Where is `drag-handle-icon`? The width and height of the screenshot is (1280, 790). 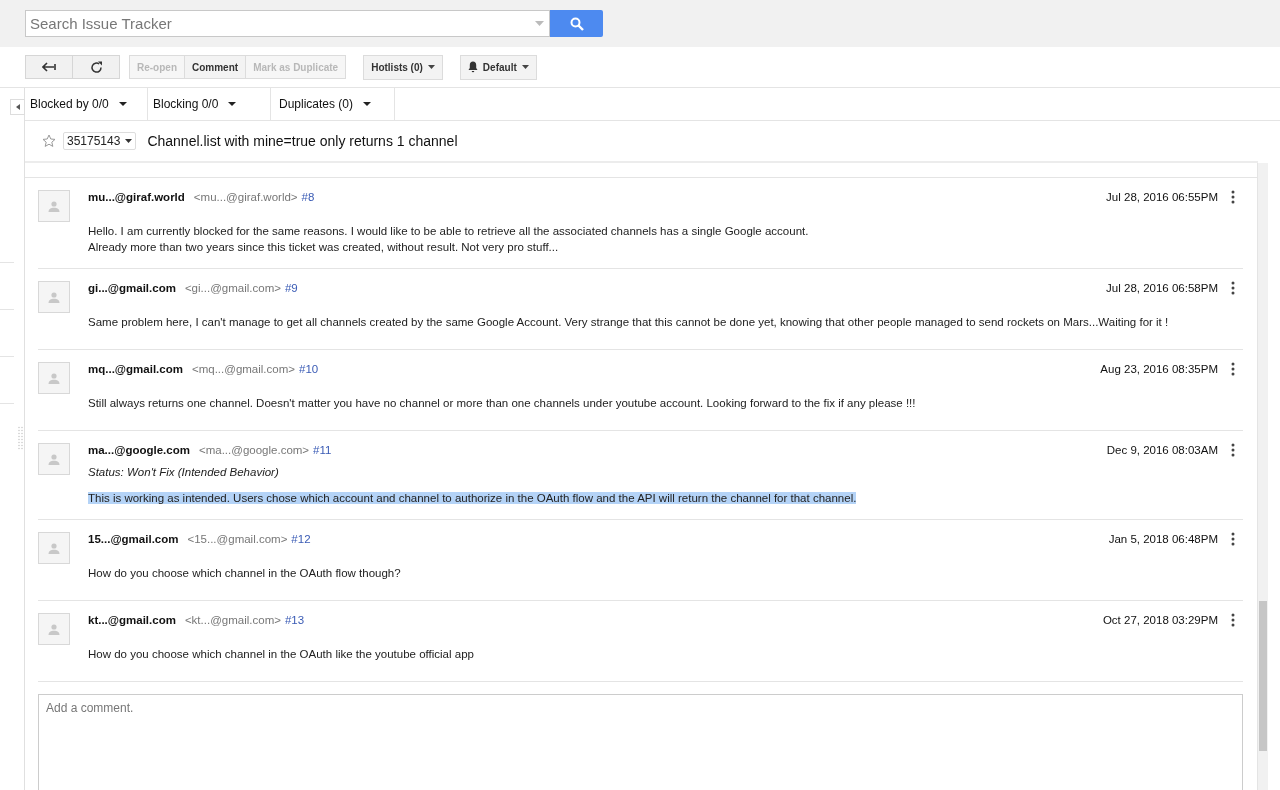 drag-handle-icon is located at coordinates (20, 438).